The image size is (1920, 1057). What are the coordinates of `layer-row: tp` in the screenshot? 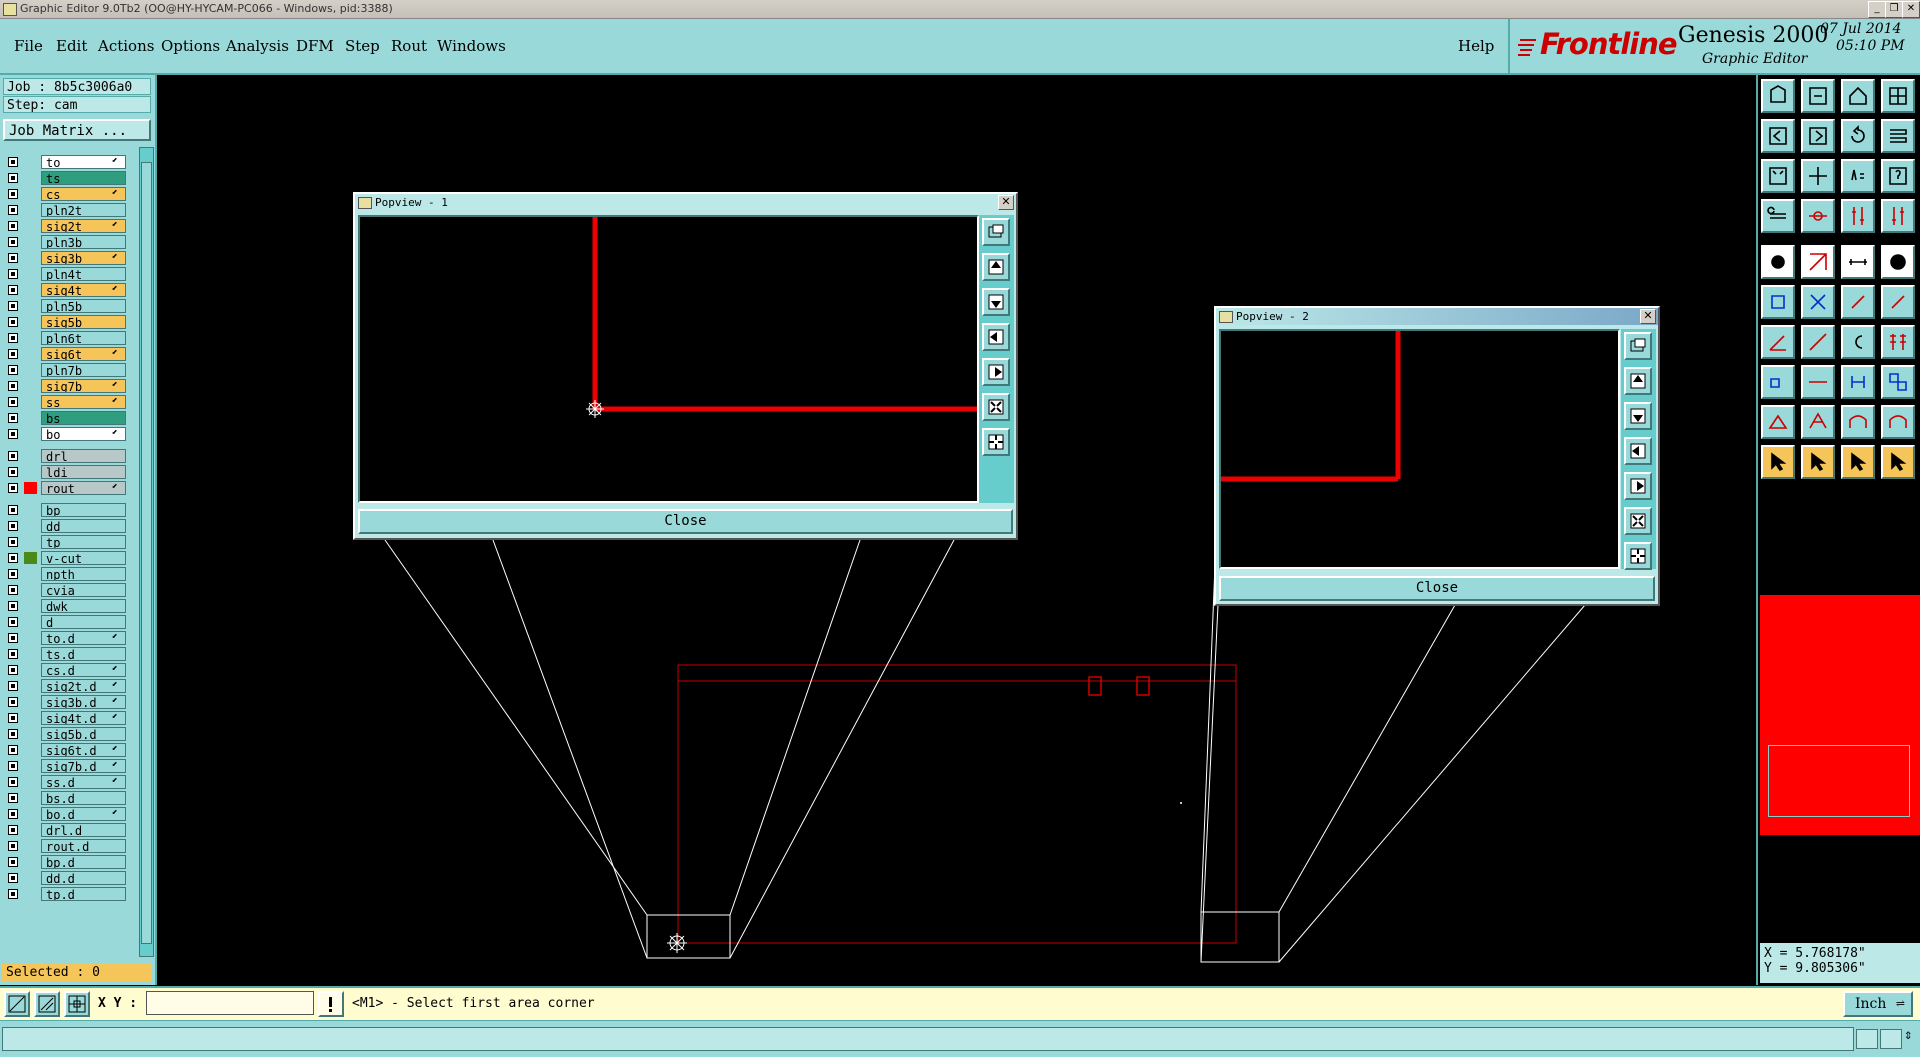 It's located at (65, 542).